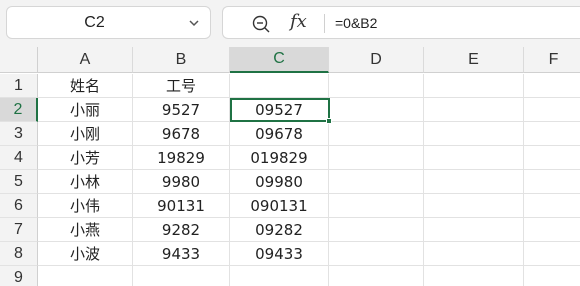 The height and width of the screenshot is (286, 580). What do you see at coordinates (376, 110) in the screenshot?
I see `cell-d2` at bounding box center [376, 110].